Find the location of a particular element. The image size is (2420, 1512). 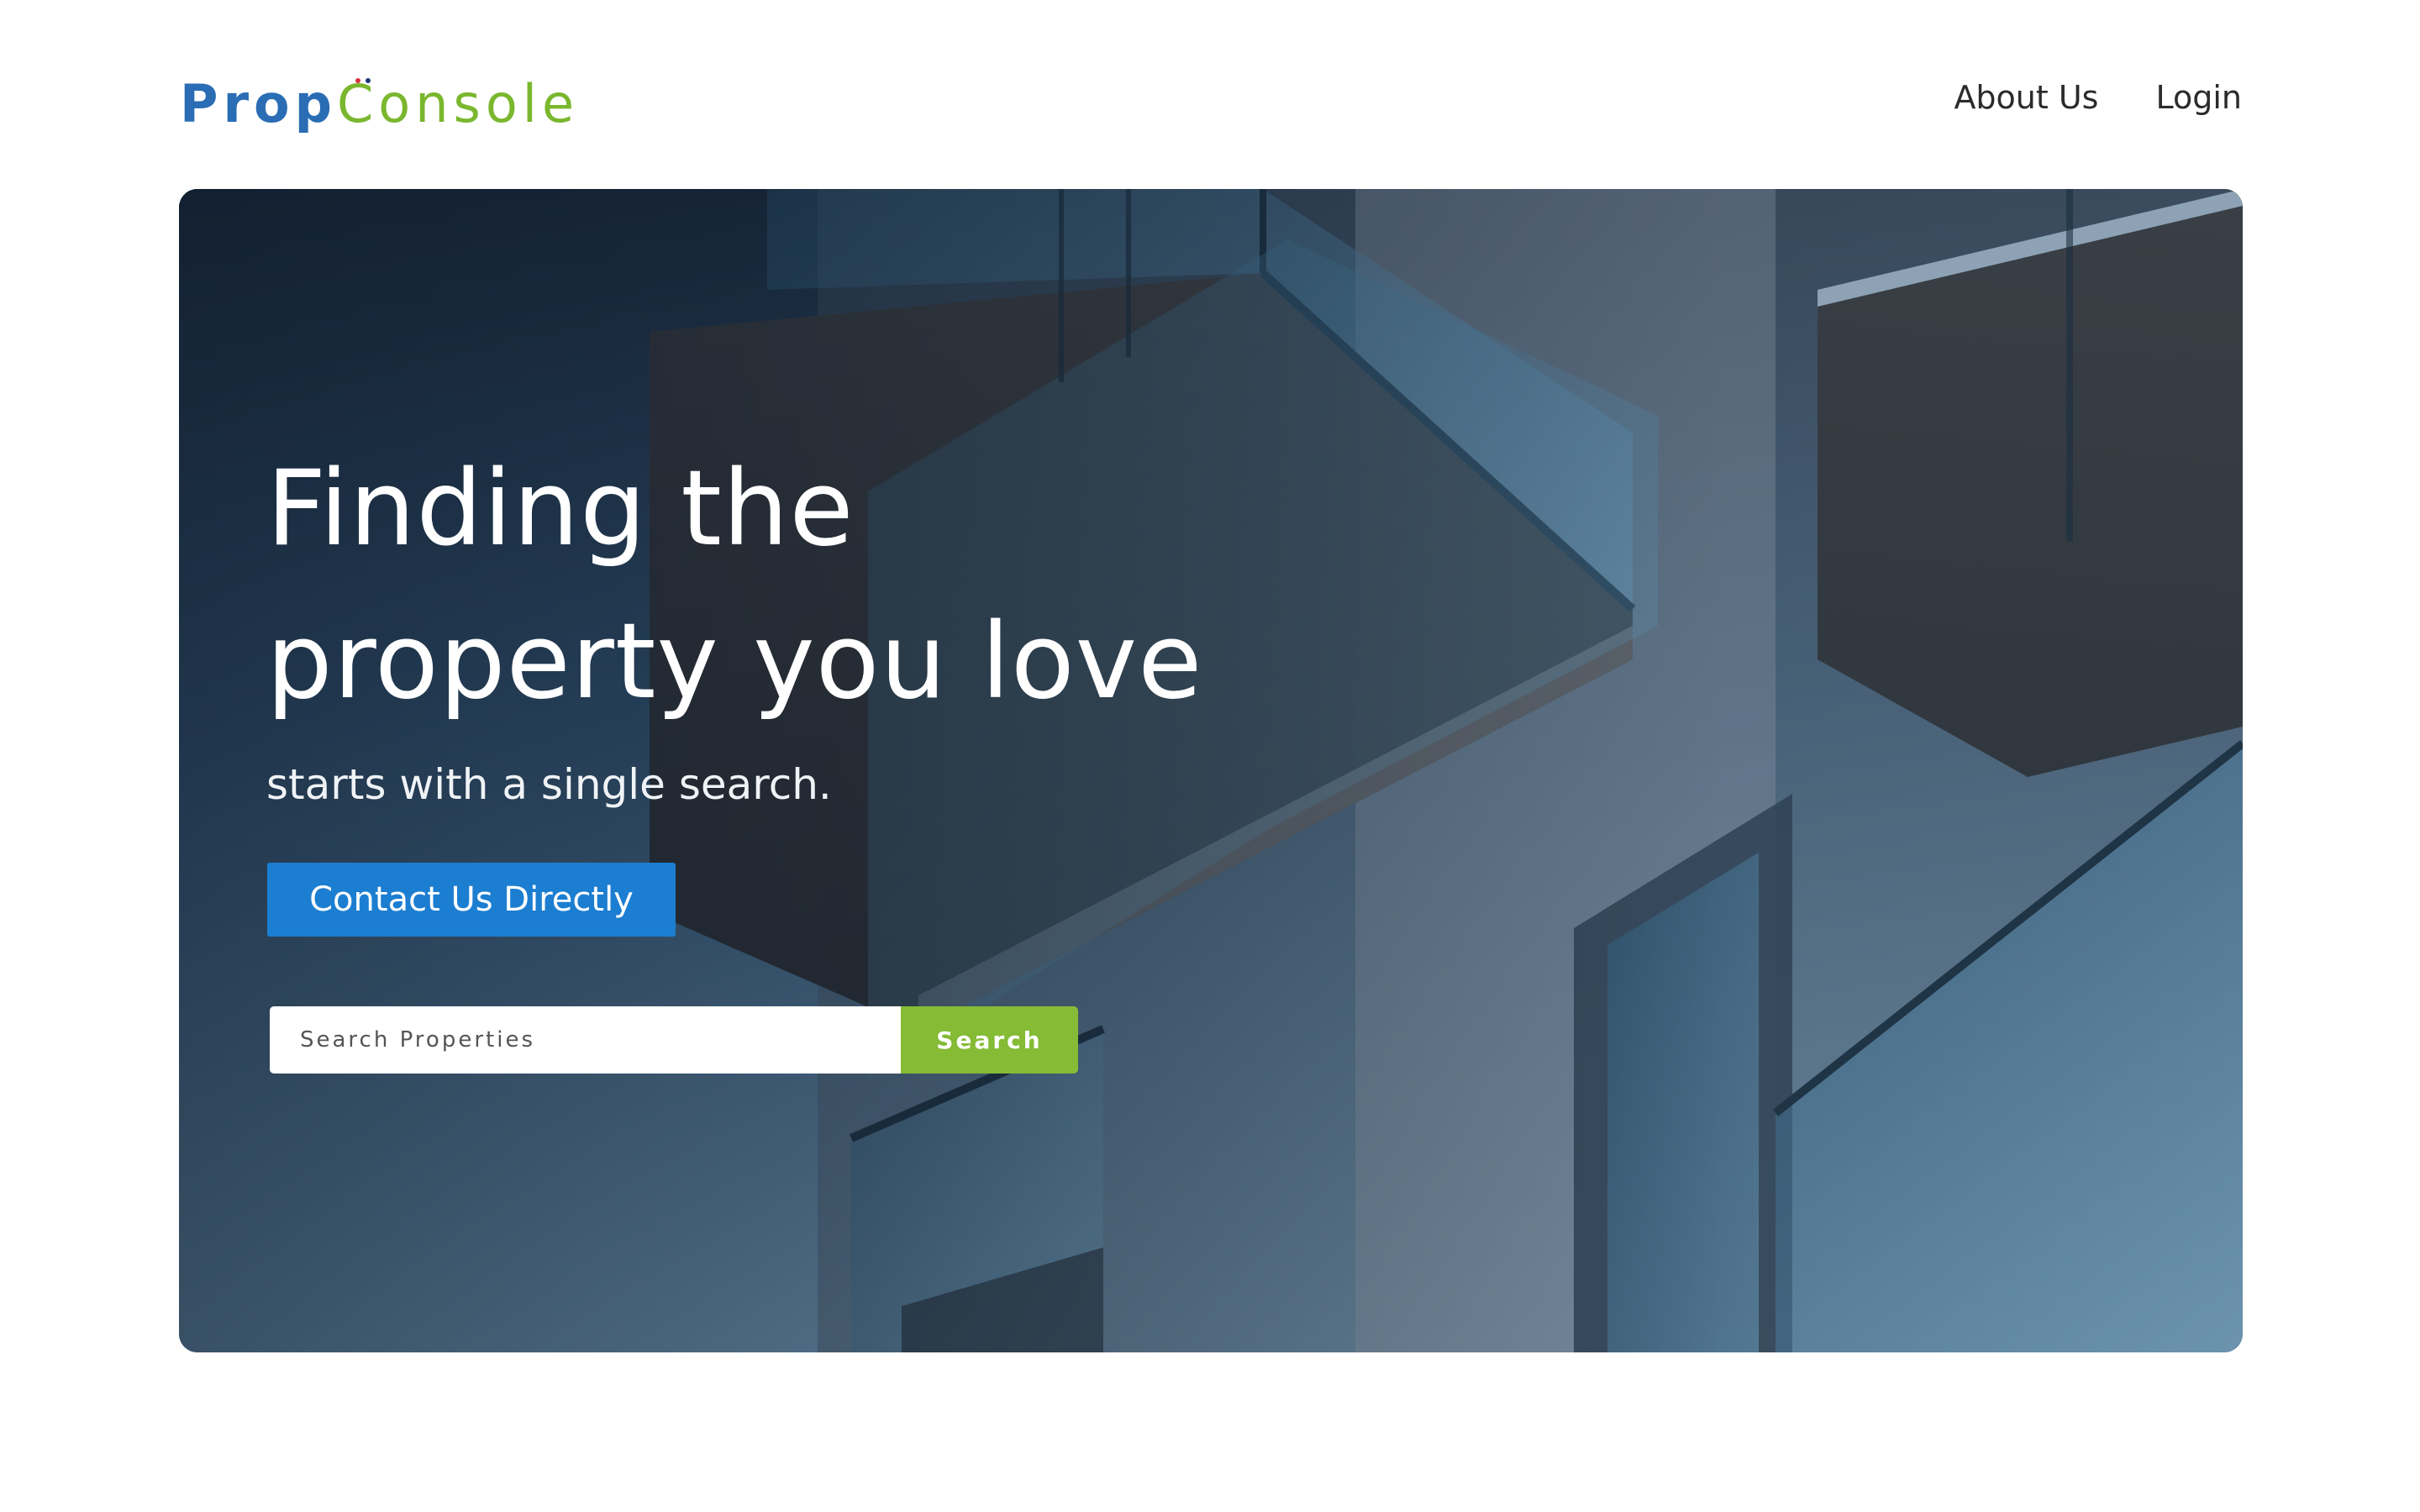

logo-dots-icon is located at coordinates (364, 81).